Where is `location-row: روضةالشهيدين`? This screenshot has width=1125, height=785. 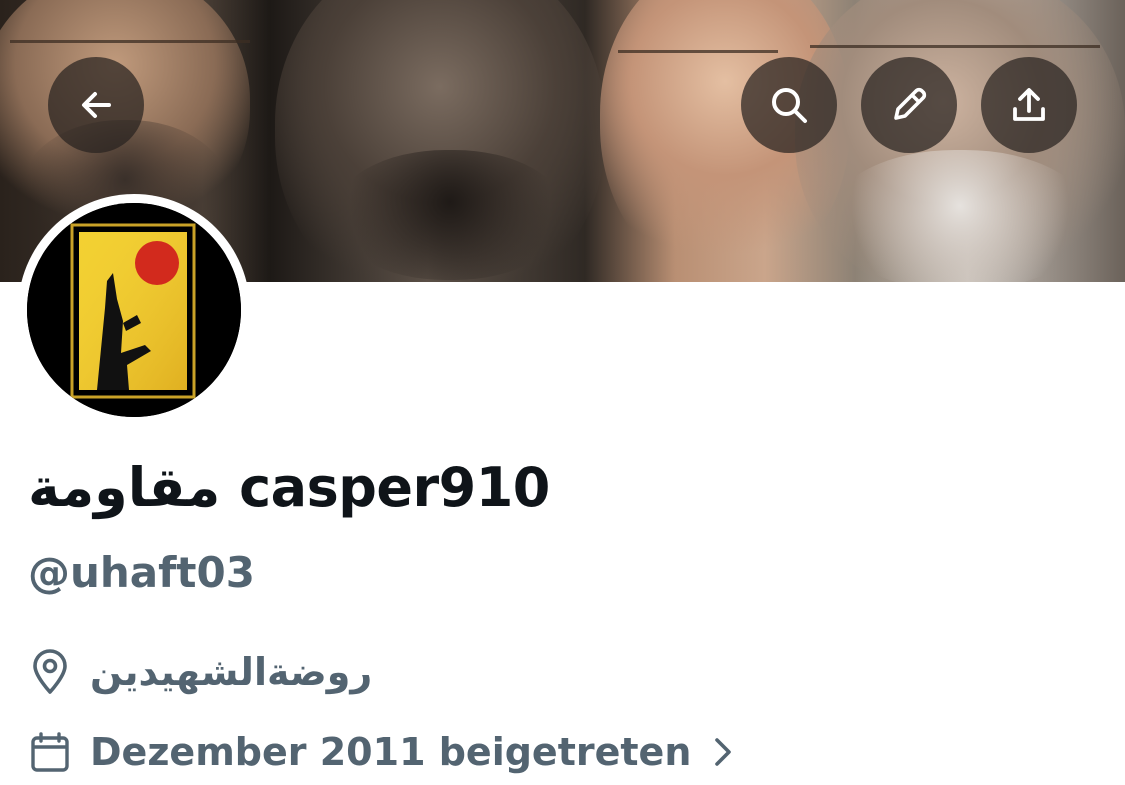
location-row: روضةالشهيدين is located at coordinates (200, 672).